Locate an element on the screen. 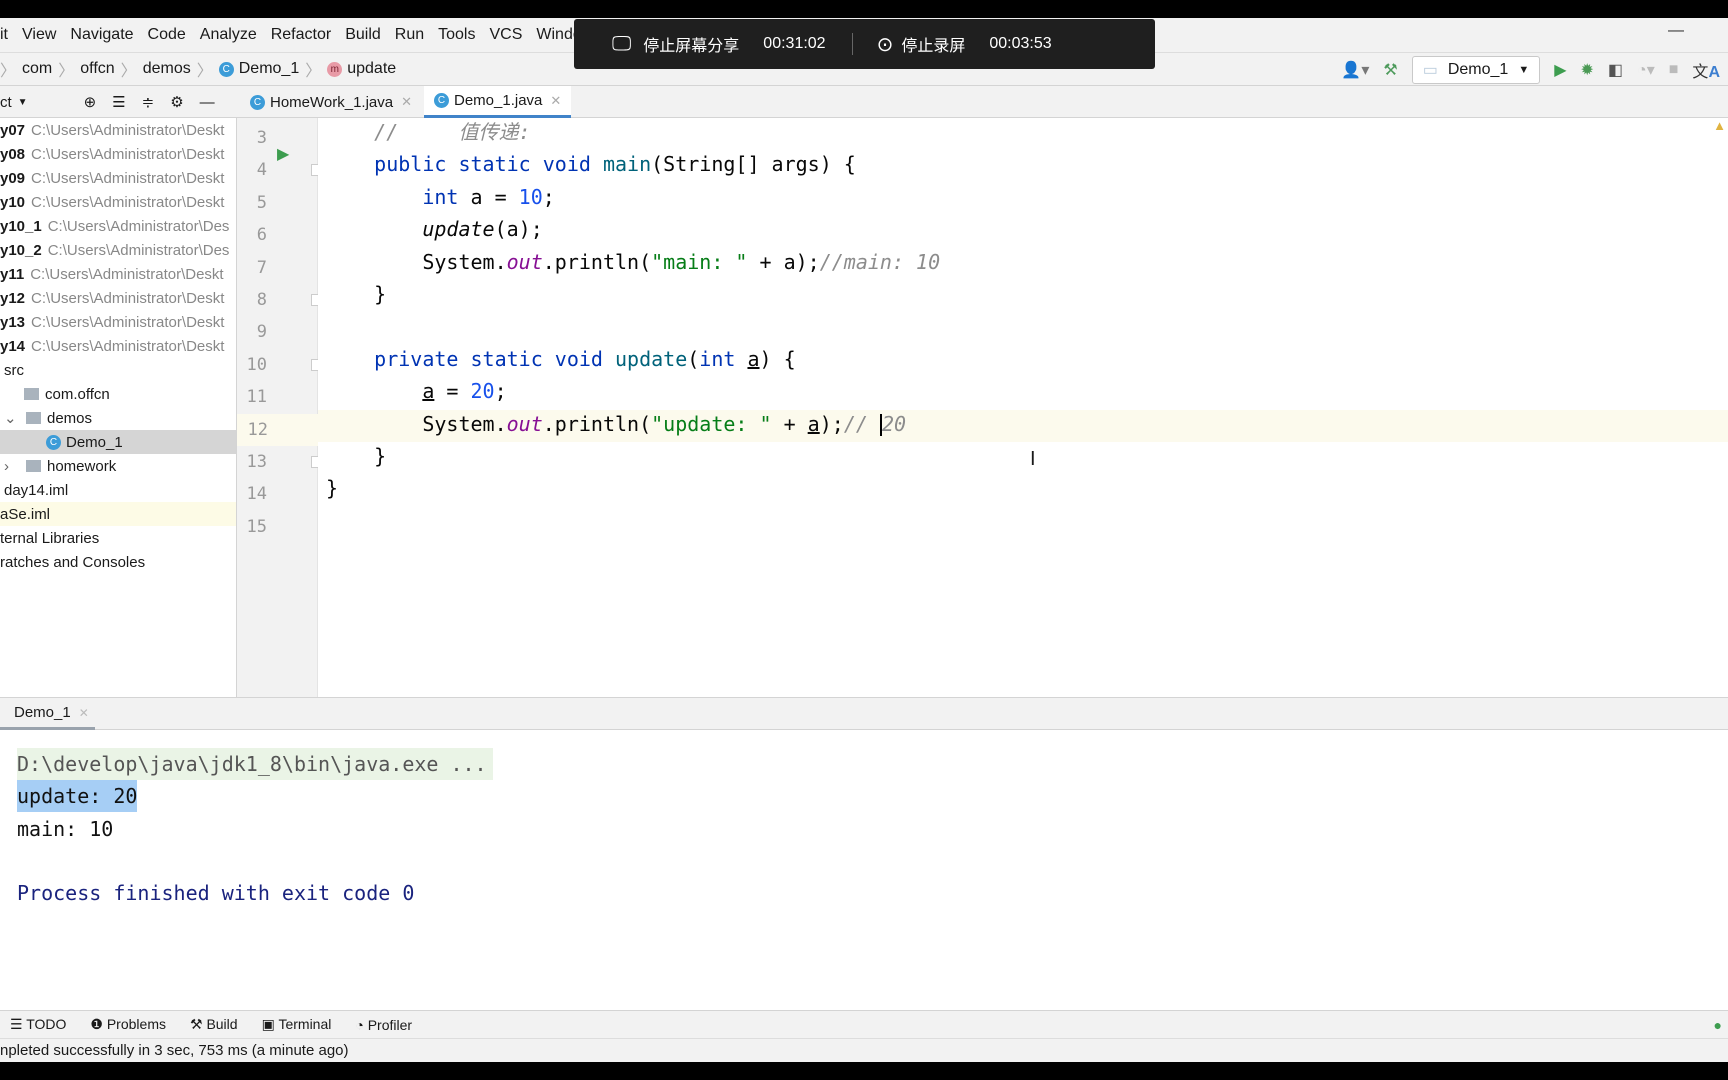 The width and height of the screenshot is (1728, 1080). debug-icon: ✹ is located at coordinates (1587, 70).